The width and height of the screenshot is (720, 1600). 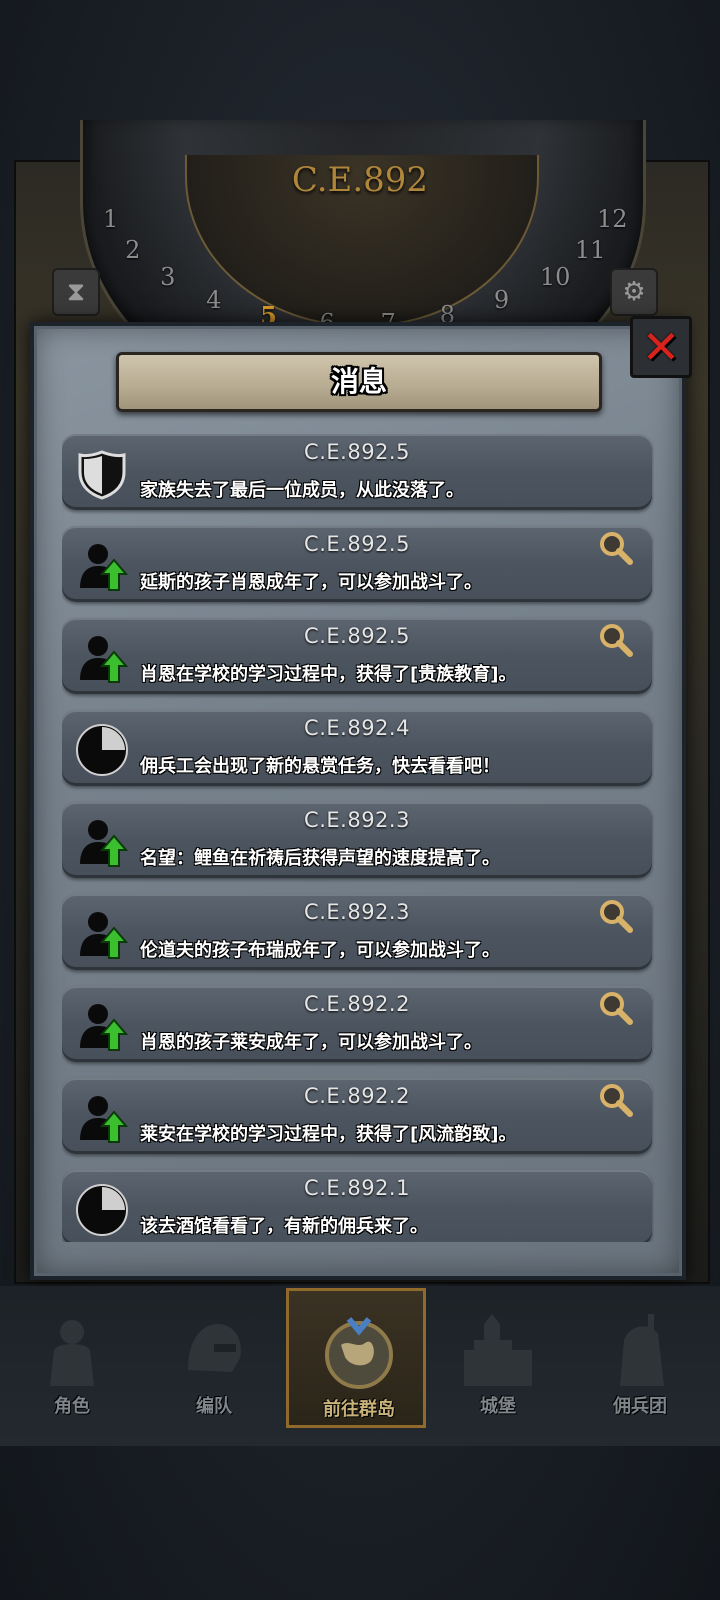 I want to click on calendar-hour: 3, so click(x=168, y=277).